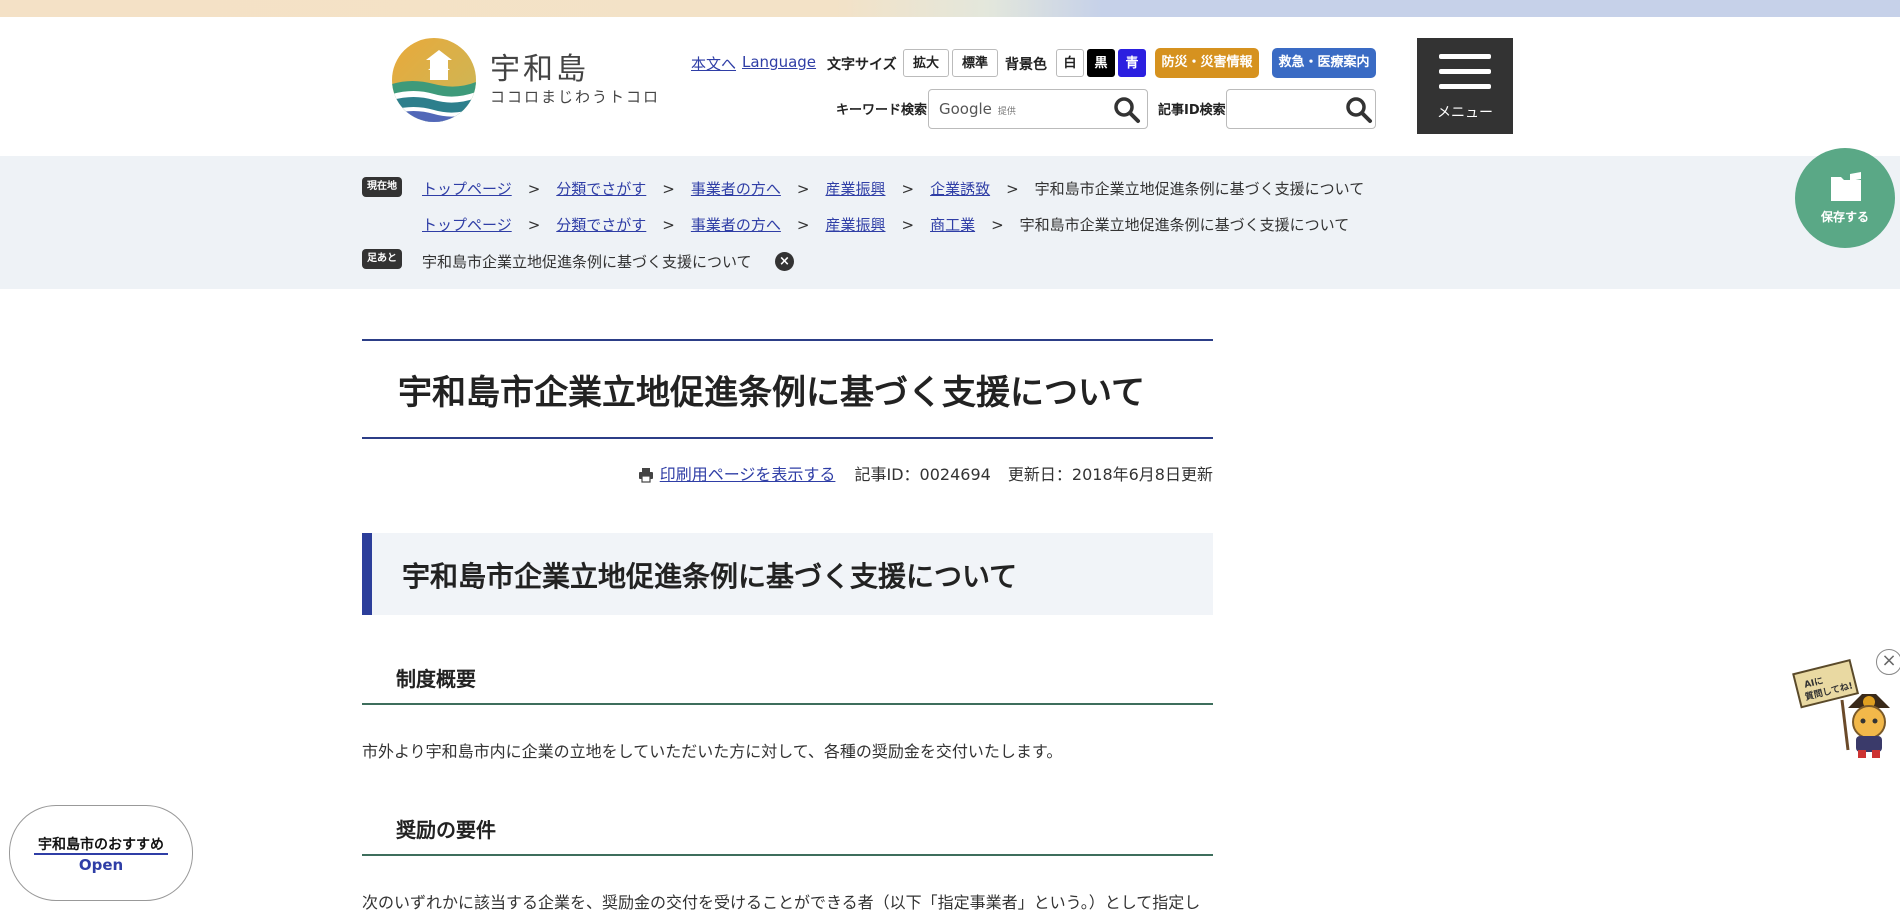 The width and height of the screenshot is (1900, 913). What do you see at coordinates (960, 189) in the screenshot?
I see `breadcrumb-link: 企業誘致` at bounding box center [960, 189].